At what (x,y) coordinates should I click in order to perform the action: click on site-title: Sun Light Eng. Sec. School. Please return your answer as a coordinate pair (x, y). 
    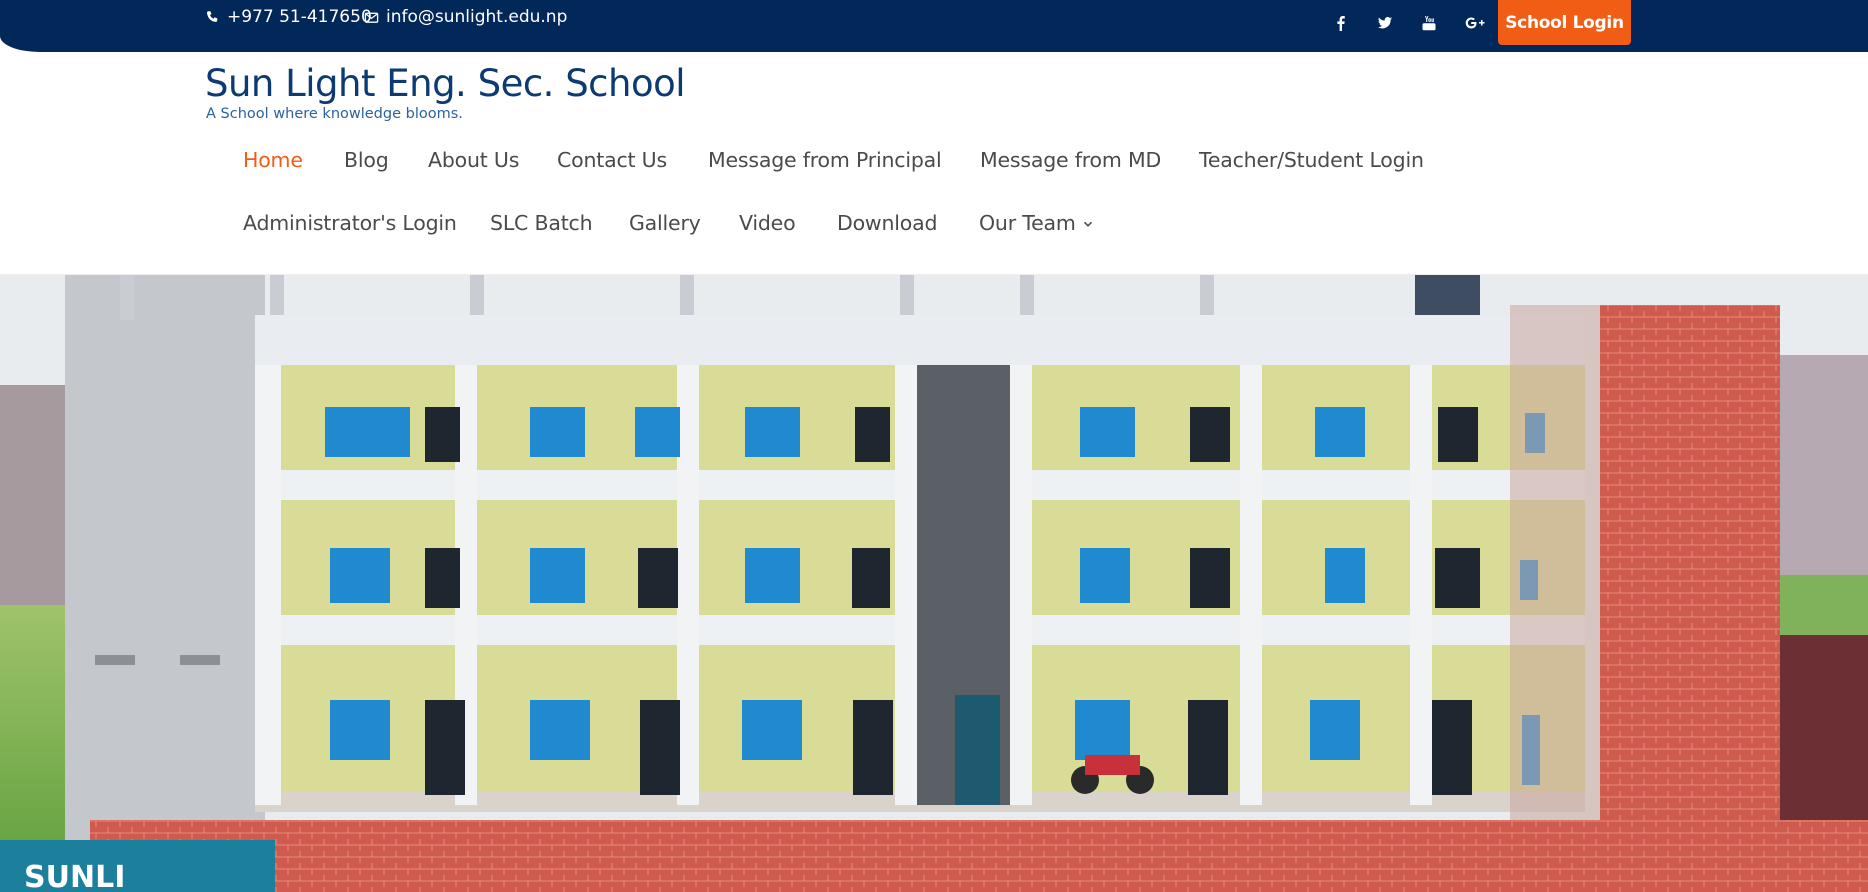
    Looking at the image, I should click on (445, 83).